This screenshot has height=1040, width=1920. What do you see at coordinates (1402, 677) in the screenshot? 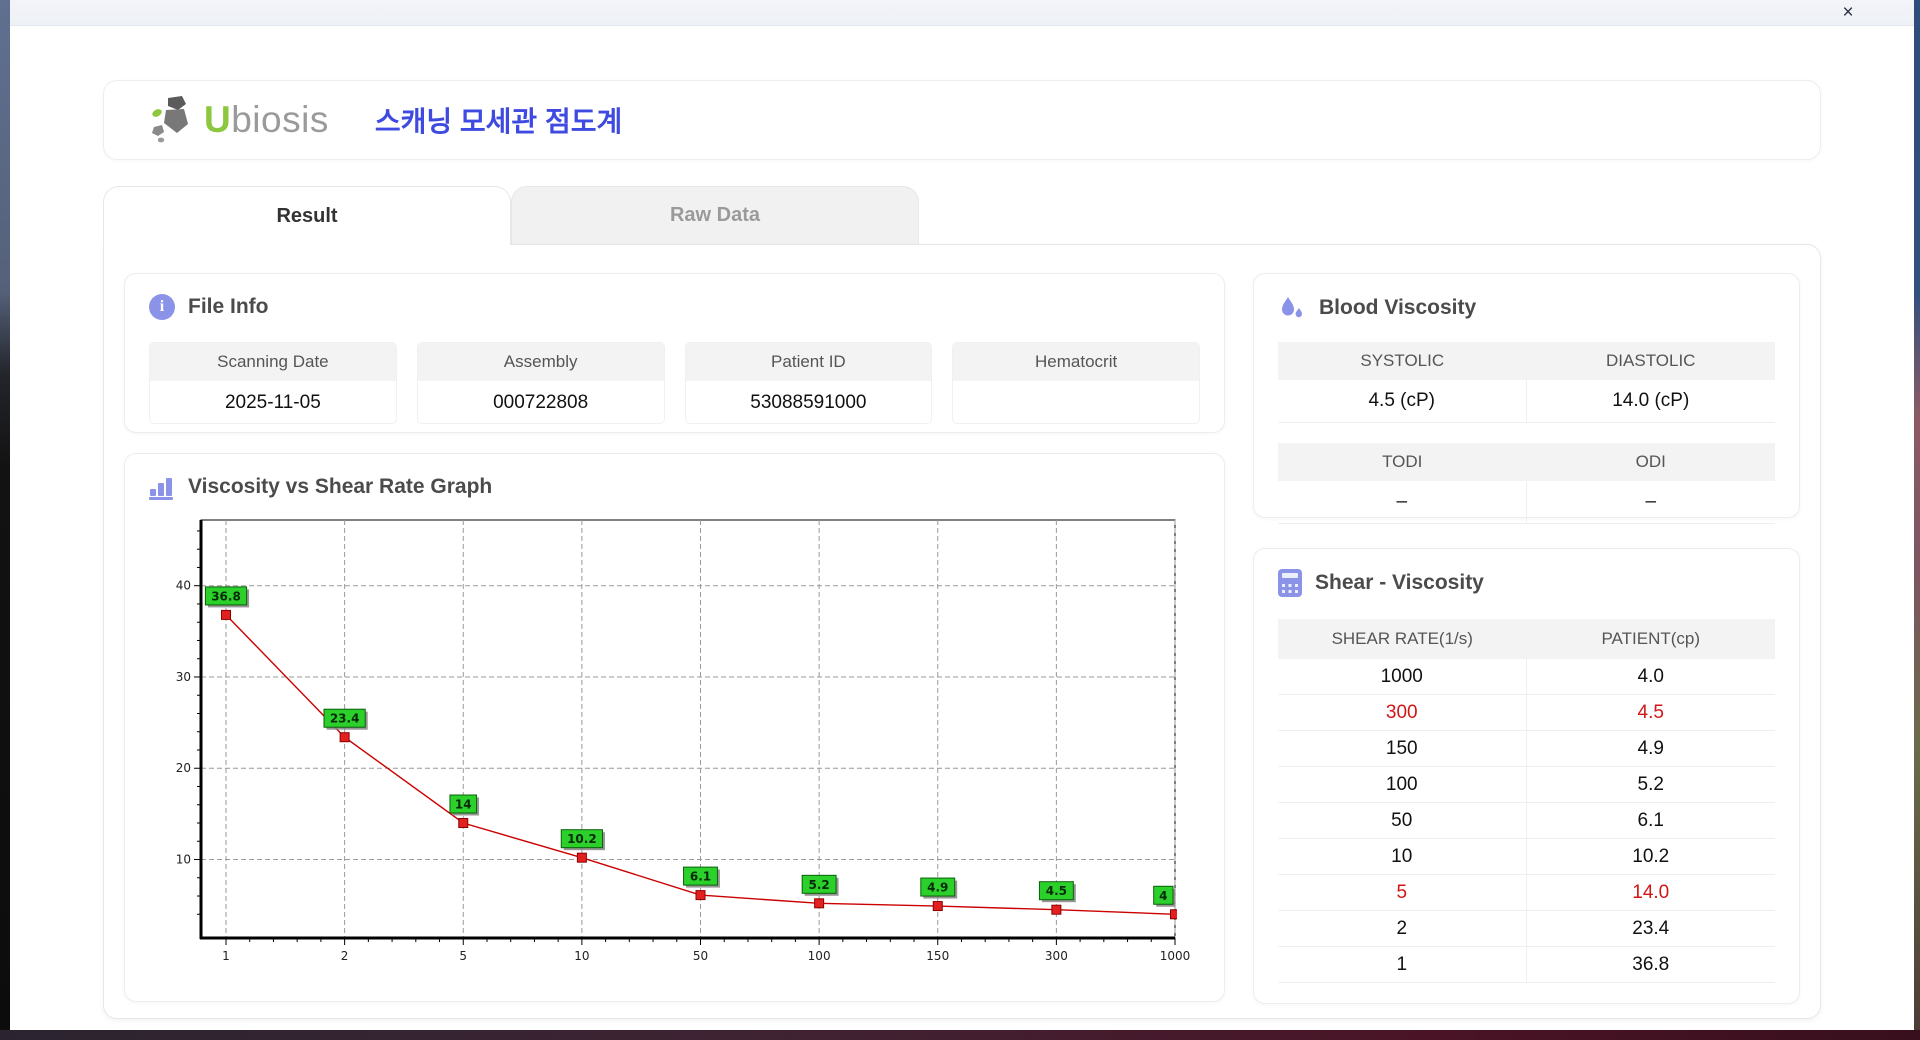
I see `shear-rate-cell: 1000` at bounding box center [1402, 677].